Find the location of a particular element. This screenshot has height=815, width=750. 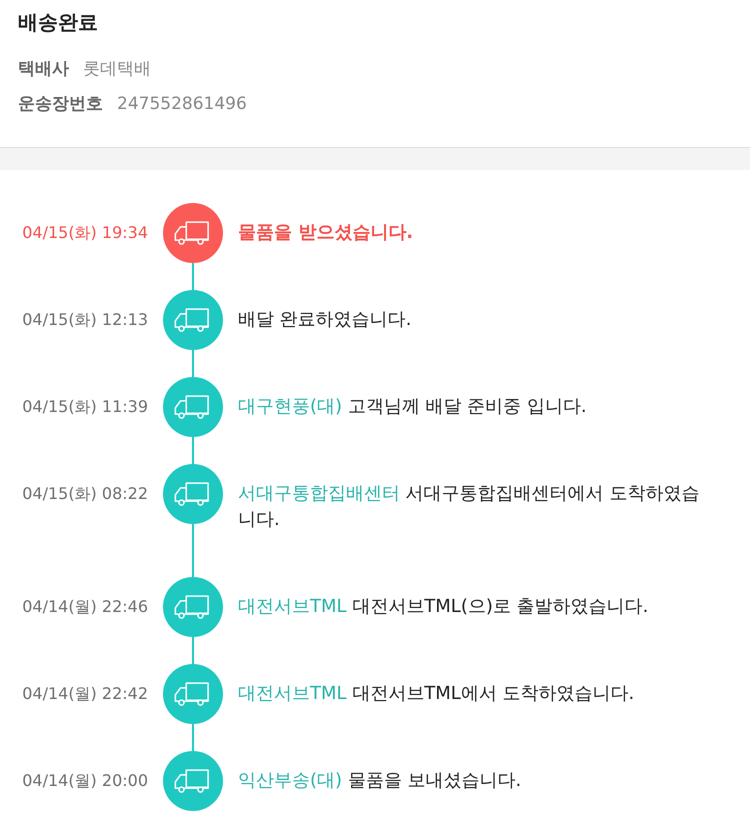

event-time: 04/14(월) 20:00 is located at coordinates (85, 781).